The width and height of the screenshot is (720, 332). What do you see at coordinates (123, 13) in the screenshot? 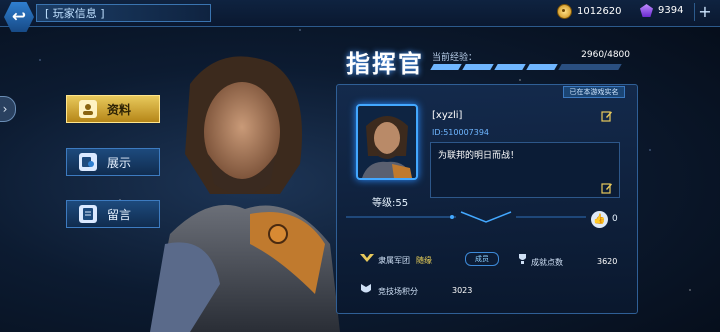
I see `page-title: [ 玩家信息 ]` at bounding box center [123, 13].